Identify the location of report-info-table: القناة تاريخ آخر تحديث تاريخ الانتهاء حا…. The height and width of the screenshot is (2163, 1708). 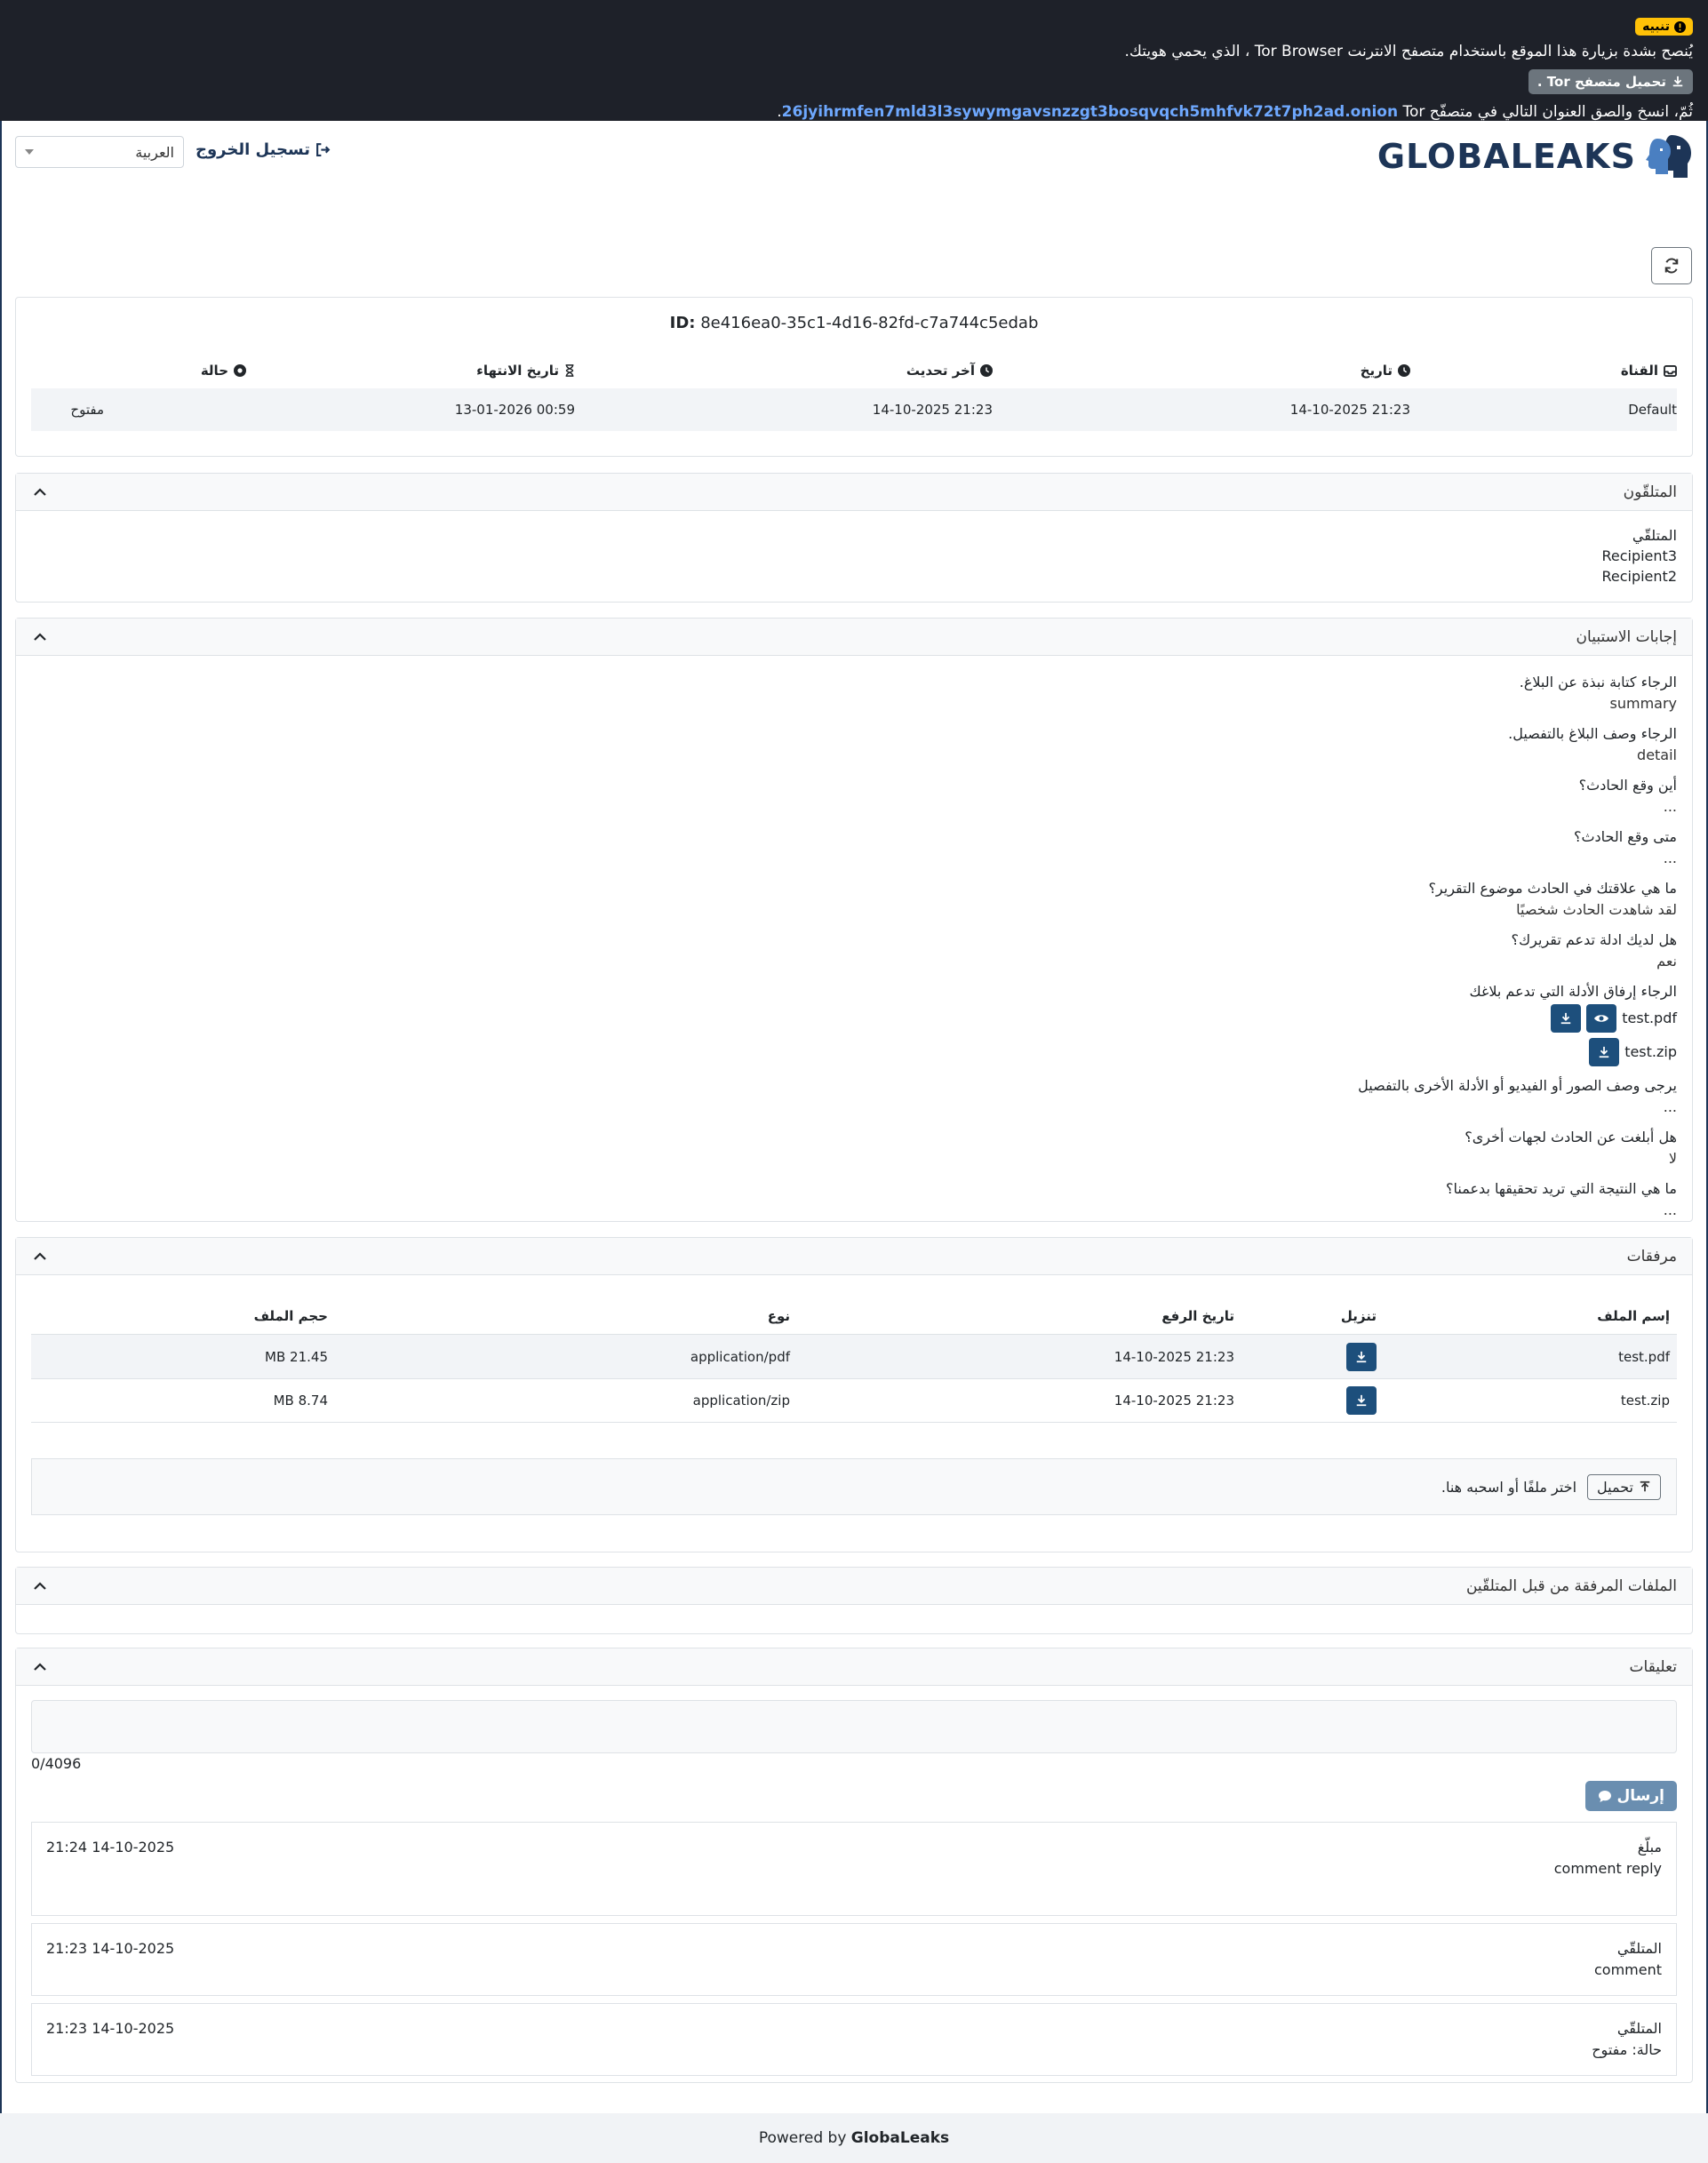
(854, 392).